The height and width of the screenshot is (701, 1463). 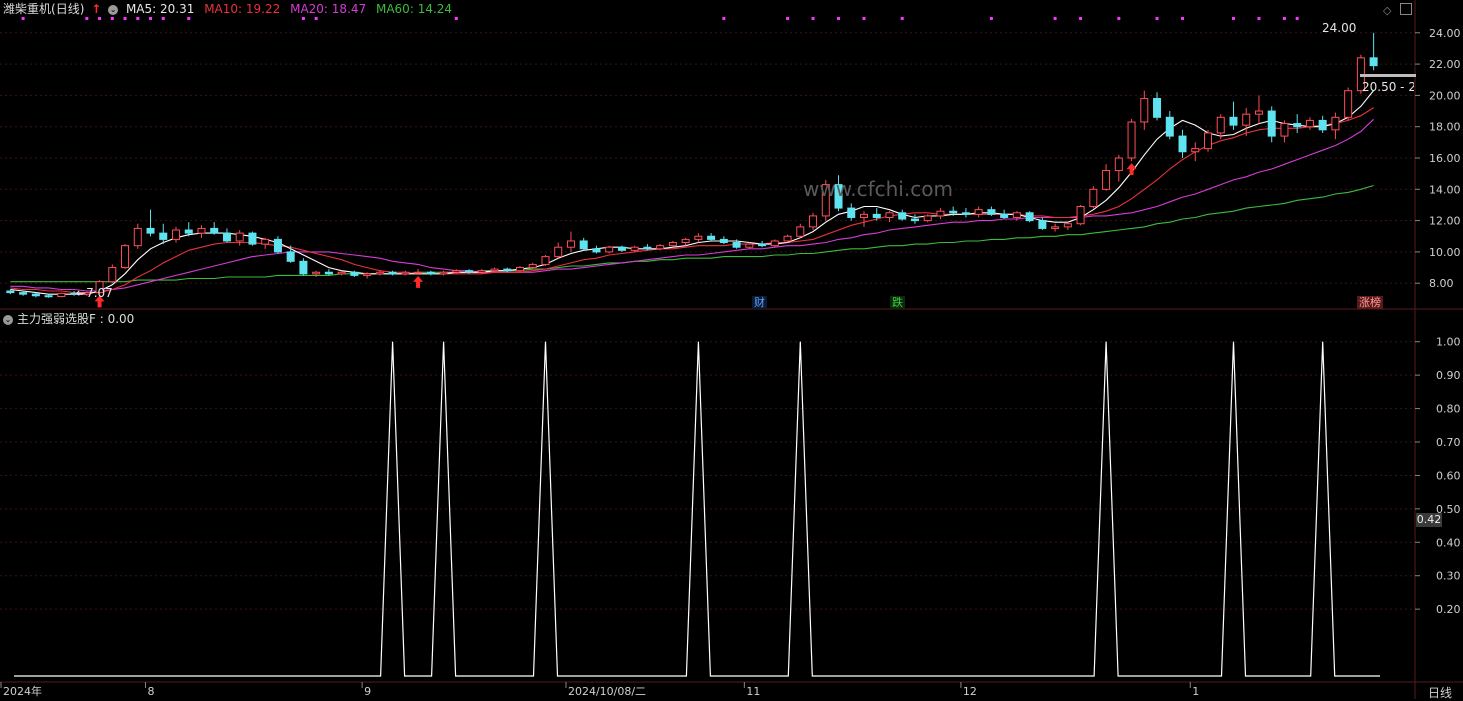 I want to click on low-price-value: 7.07, so click(x=99, y=293).